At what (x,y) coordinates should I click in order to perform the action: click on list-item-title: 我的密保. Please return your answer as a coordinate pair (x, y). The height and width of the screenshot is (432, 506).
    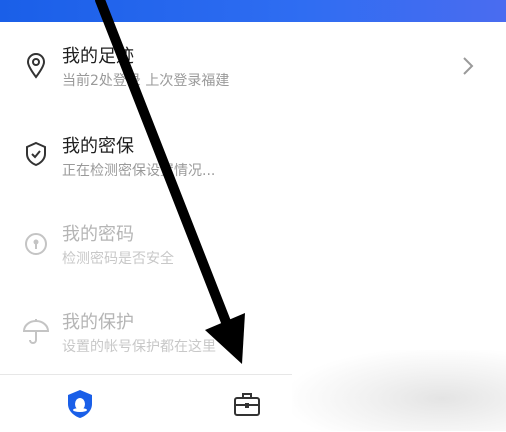
    Looking at the image, I should click on (98, 146).